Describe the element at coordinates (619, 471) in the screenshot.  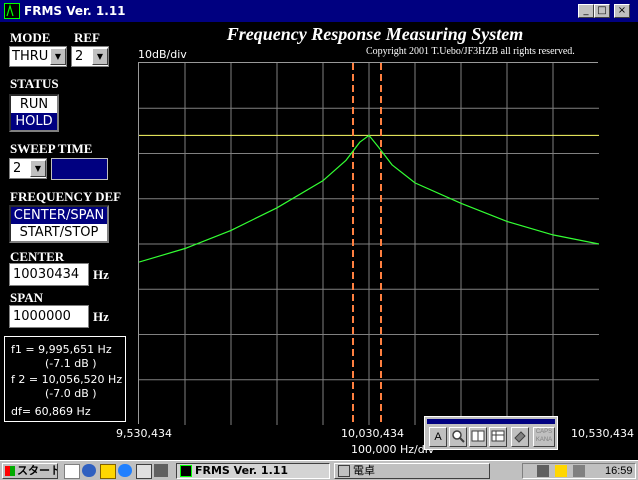
I see `clock: 16:59` at that location.